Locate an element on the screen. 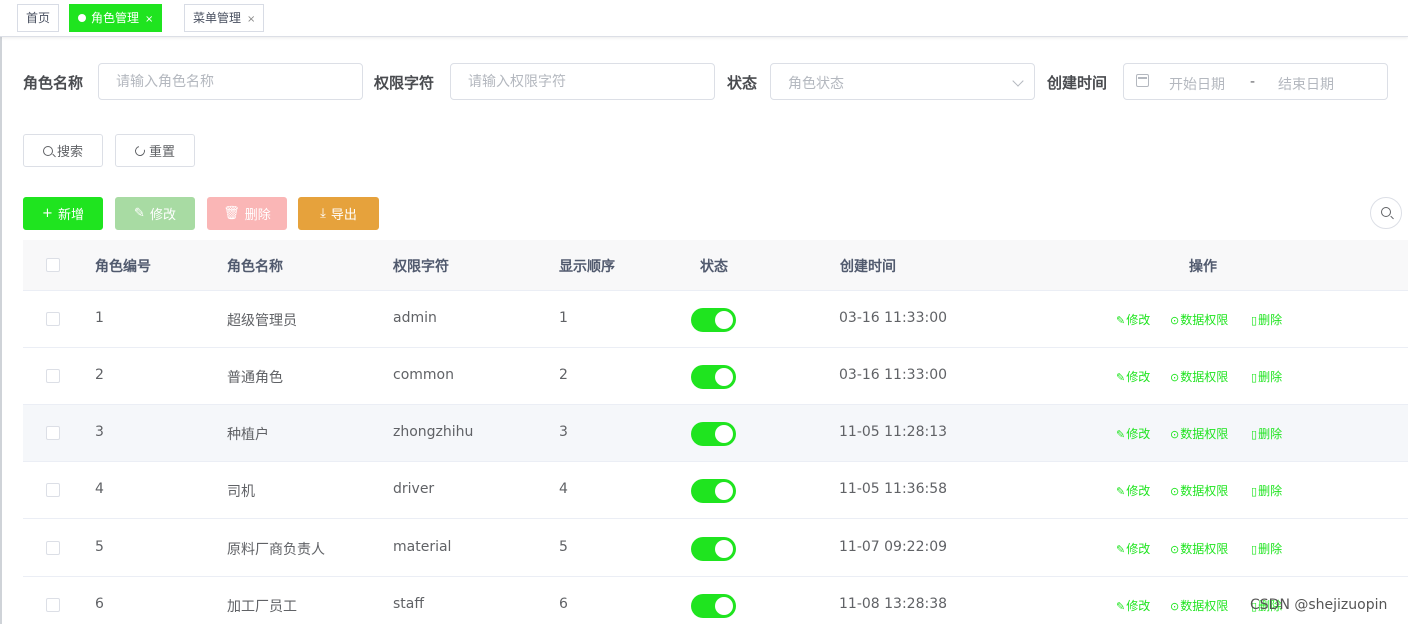 Image resolution: width=1408 pixels, height=624 pixels. select-all-checkbox is located at coordinates (53, 265).